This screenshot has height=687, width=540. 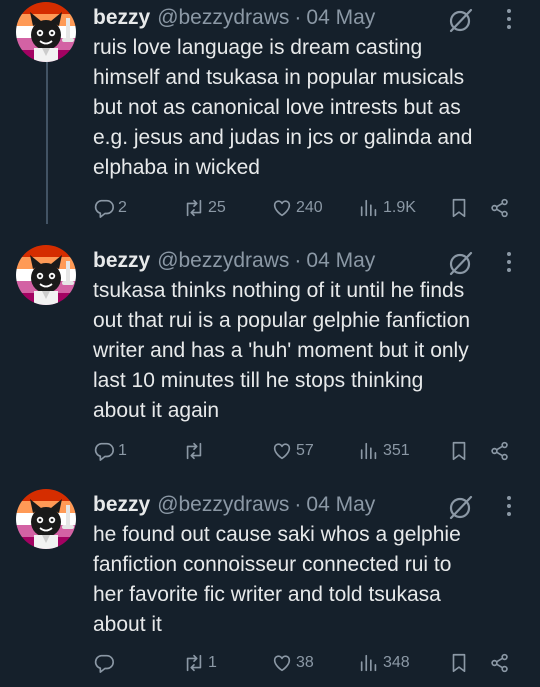 I want to click on views-button: 1.9K, so click(x=387, y=208).